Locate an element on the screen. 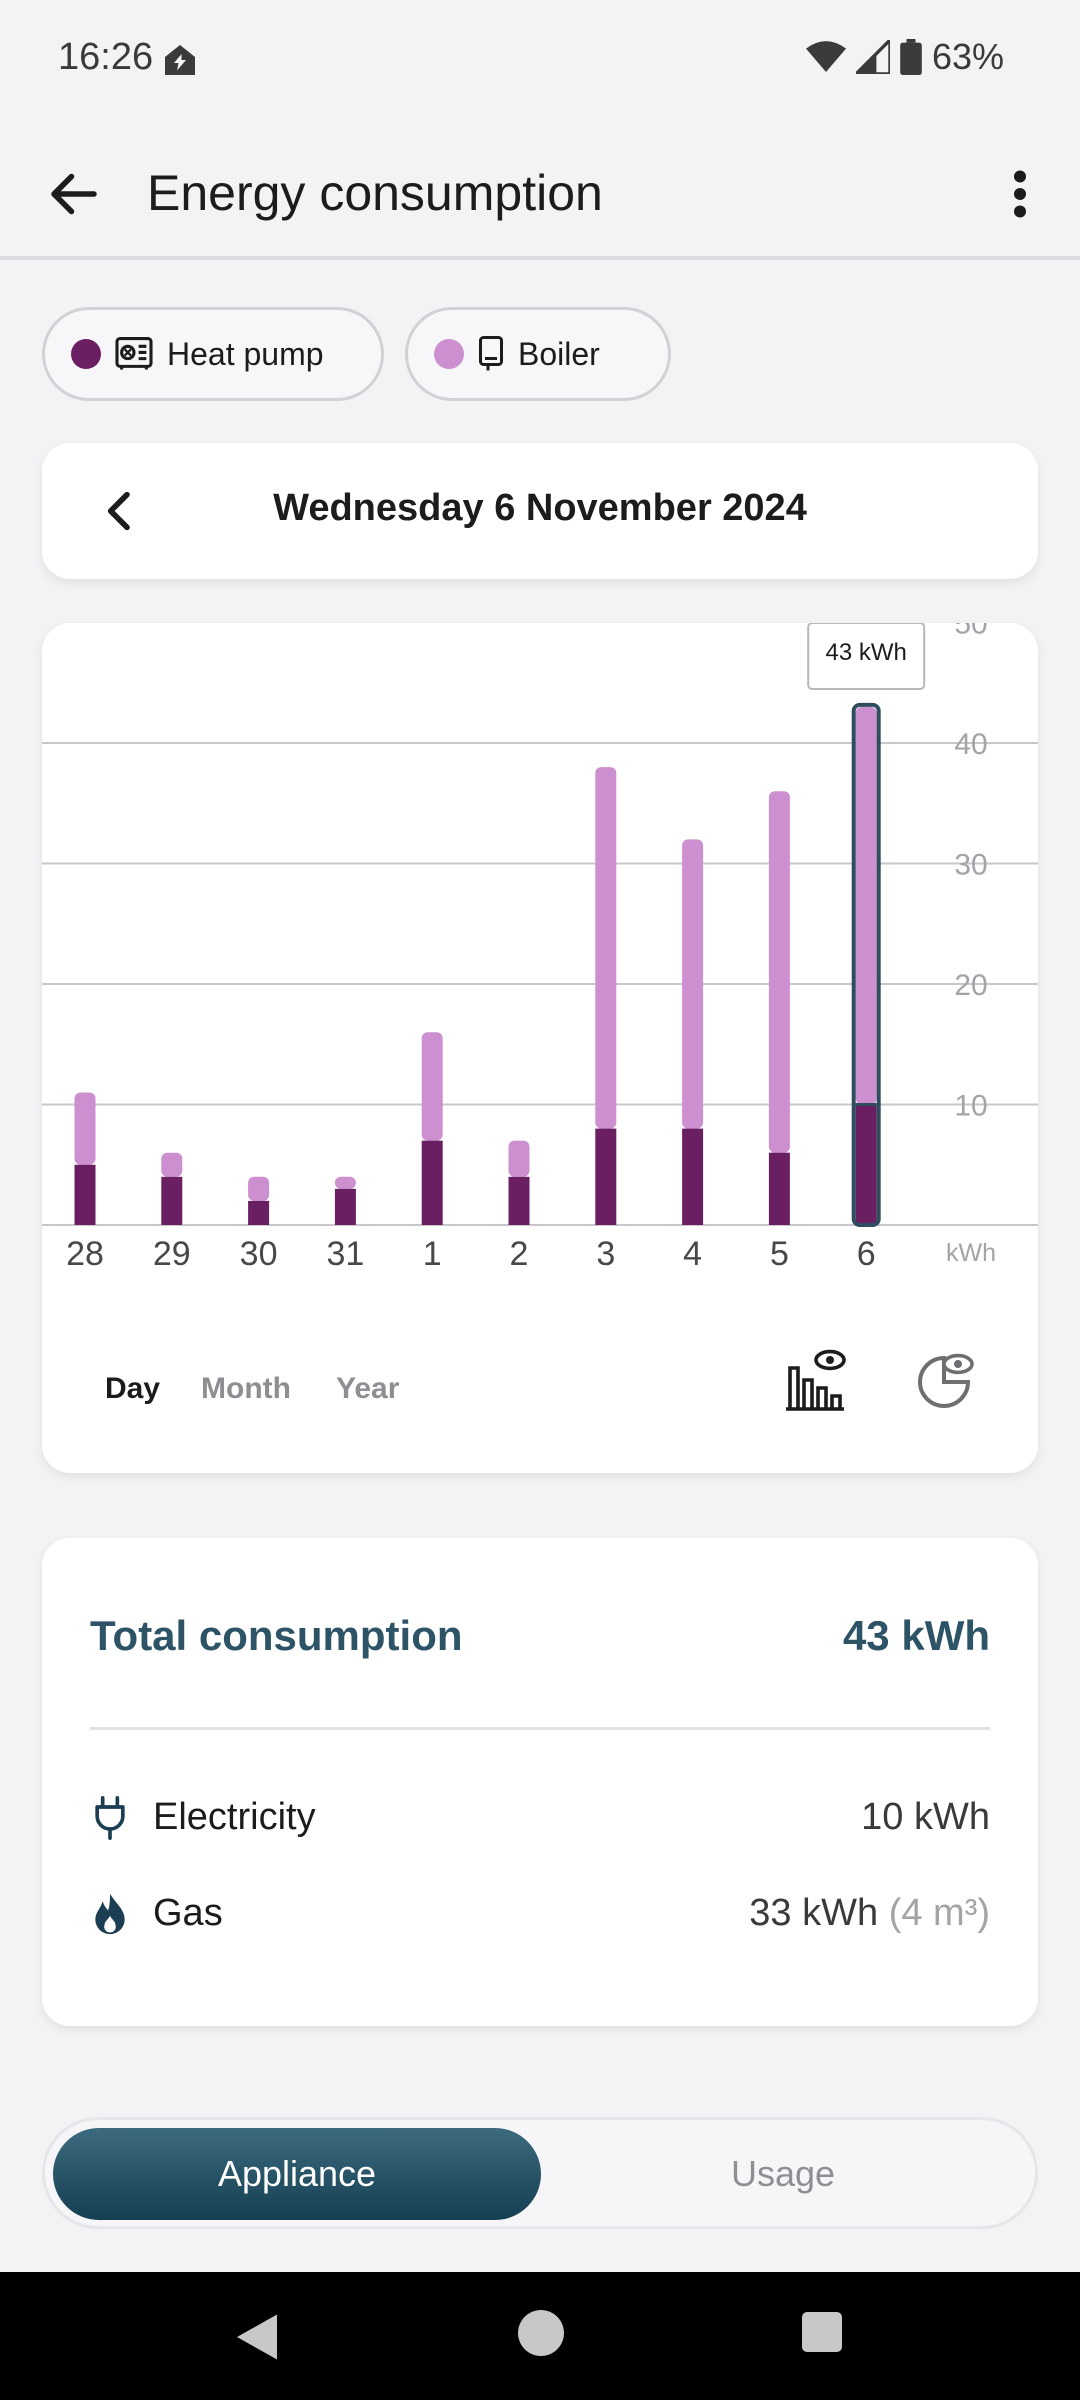 The height and width of the screenshot is (2400, 1080). filter-chip-boiler: Boiler is located at coordinates (538, 354).